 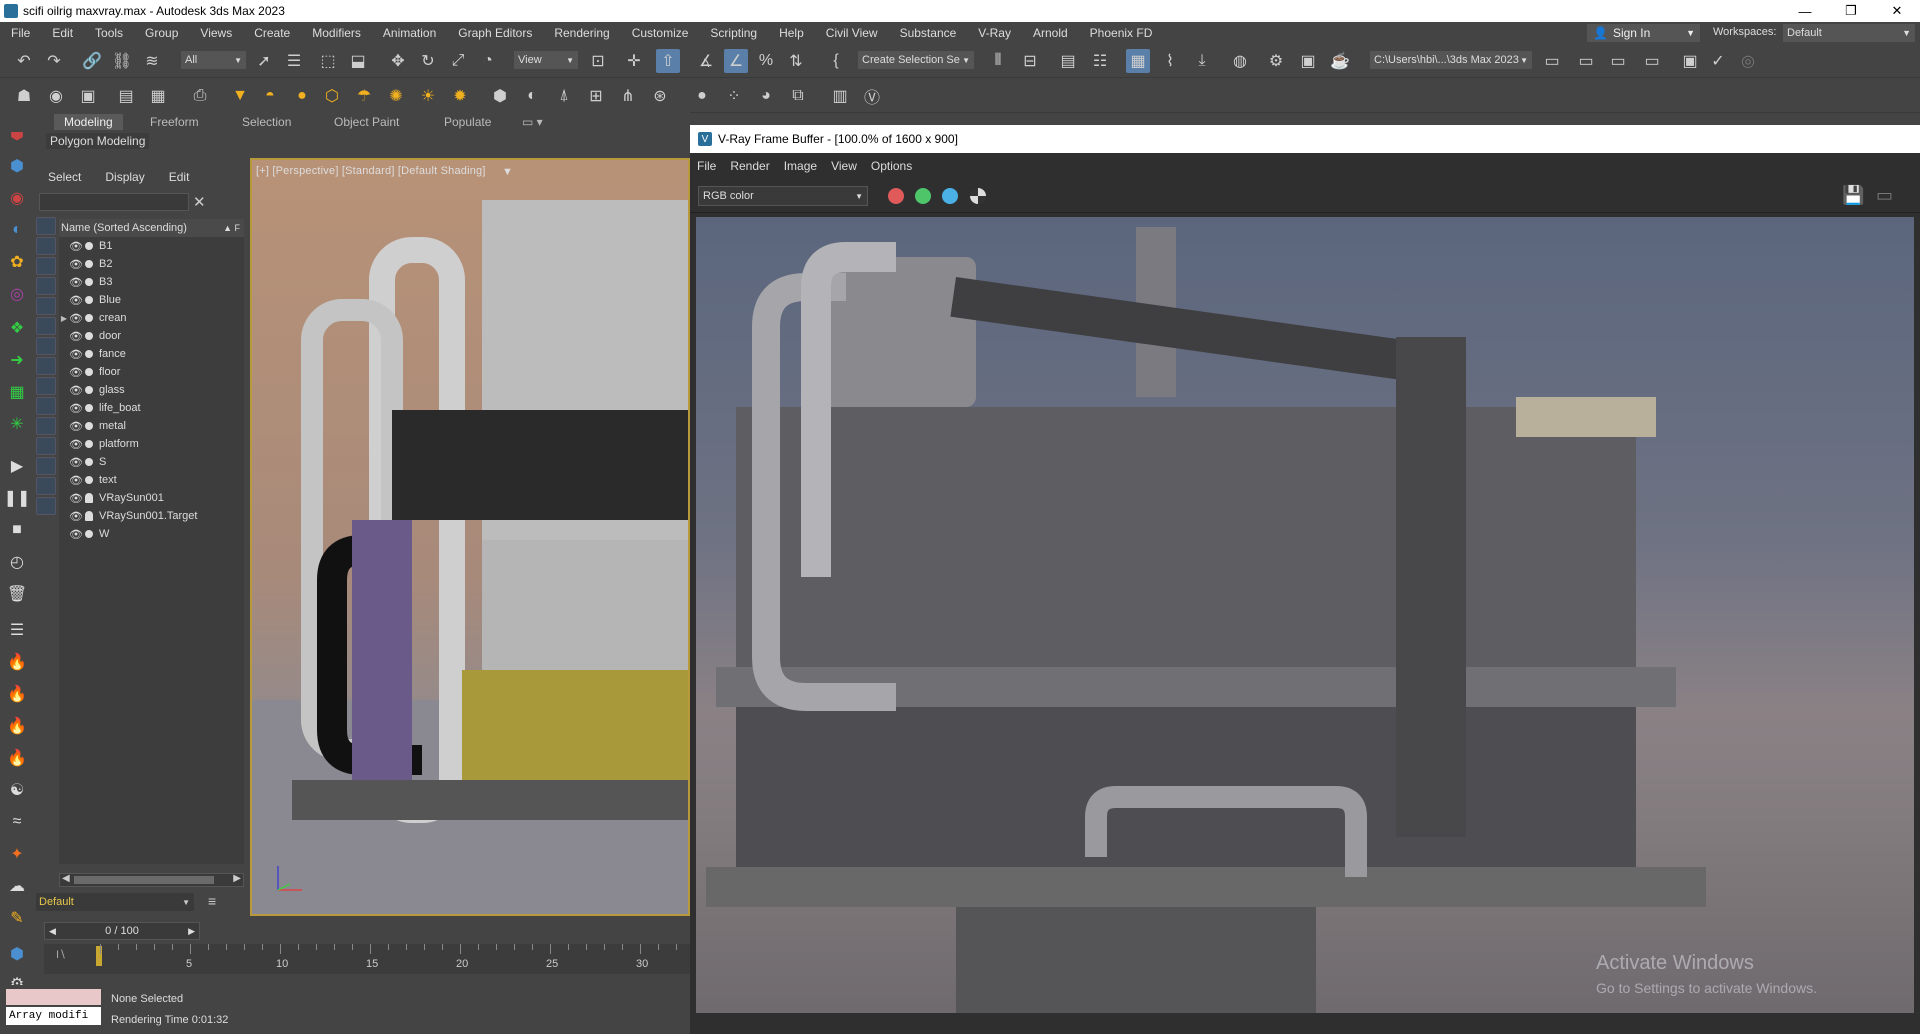 What do you see at coordinates (17, 594) in the screenshot?
I see `delete-icon: 🗑` at bounding box center [17, 594].